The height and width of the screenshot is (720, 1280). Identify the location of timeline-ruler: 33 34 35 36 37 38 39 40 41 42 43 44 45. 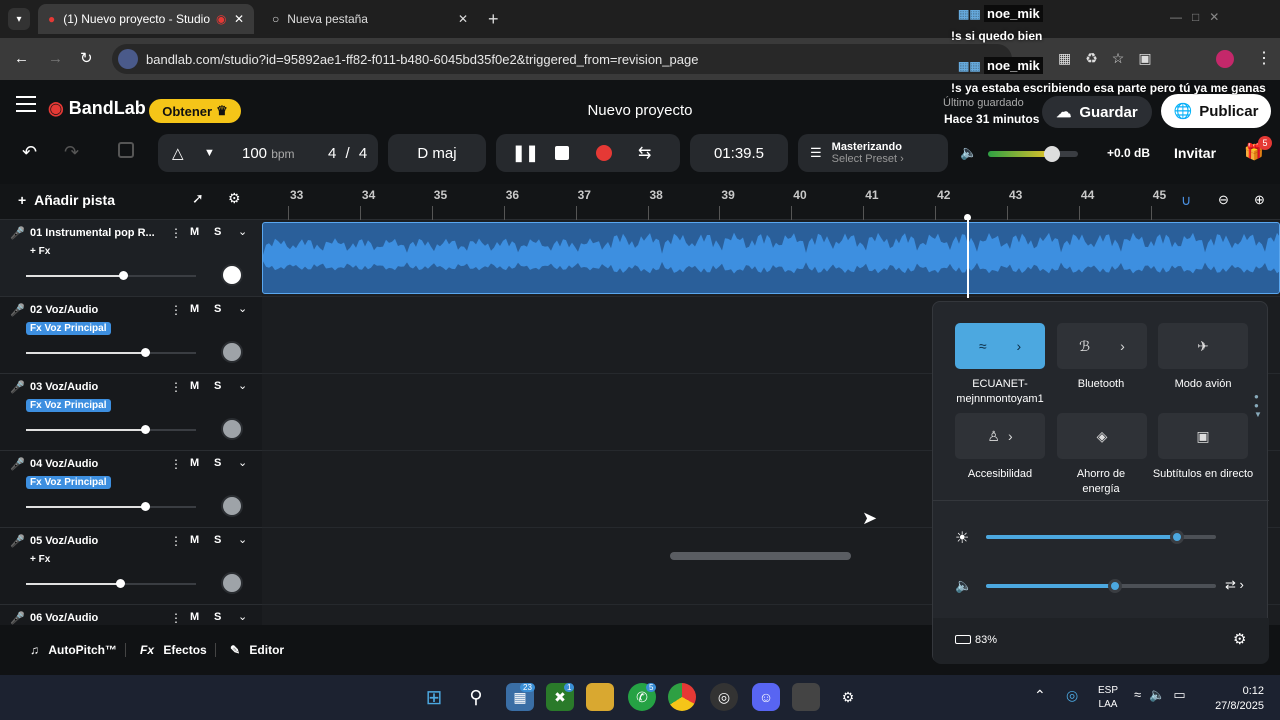
(771, 202).